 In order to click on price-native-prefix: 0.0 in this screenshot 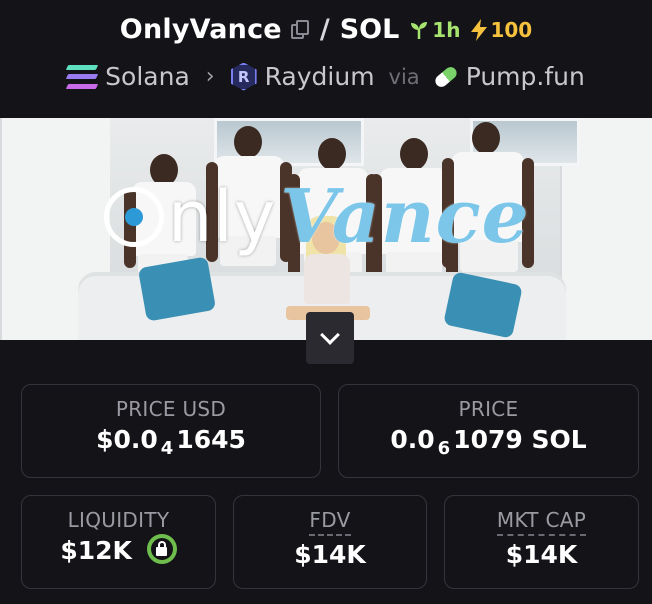, I will do `click(412, 439)`.